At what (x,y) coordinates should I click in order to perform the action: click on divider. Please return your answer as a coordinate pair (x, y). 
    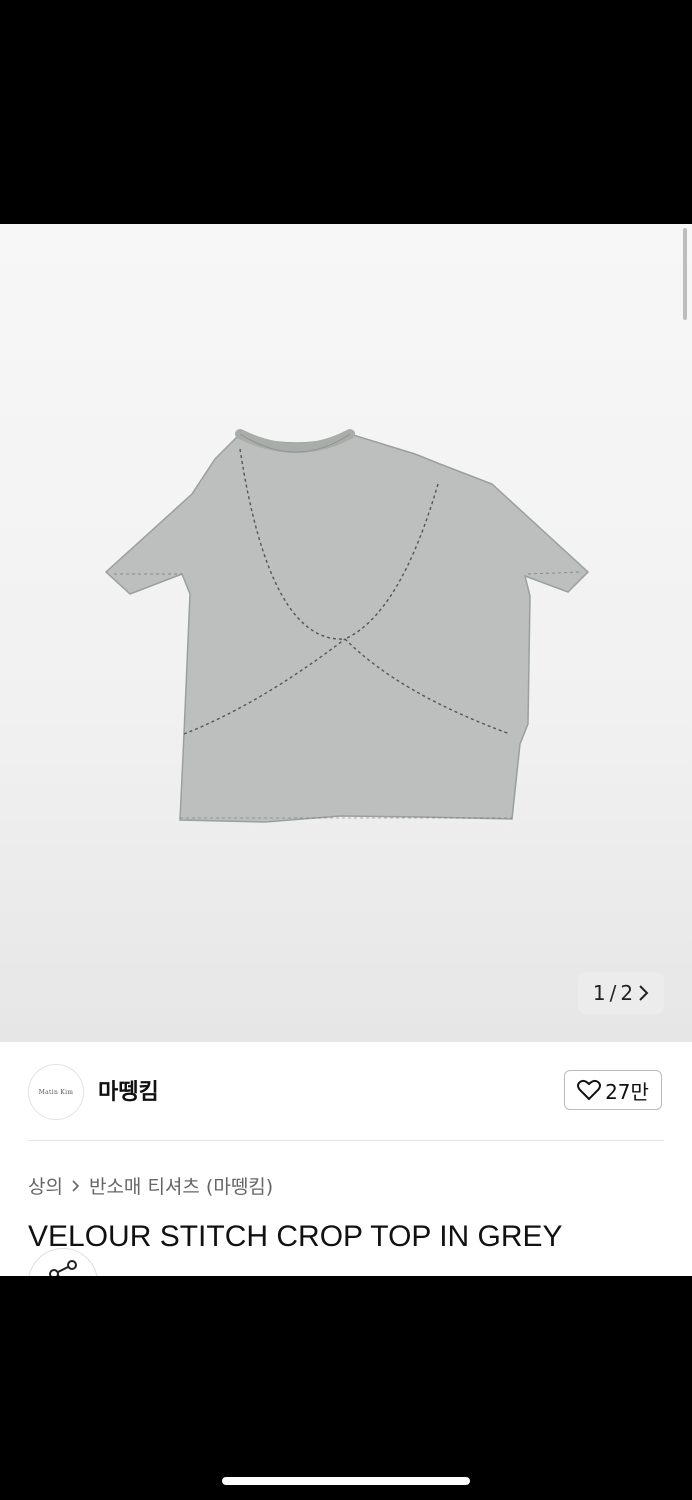
    Looking at the image, I should click on (346, 1140).